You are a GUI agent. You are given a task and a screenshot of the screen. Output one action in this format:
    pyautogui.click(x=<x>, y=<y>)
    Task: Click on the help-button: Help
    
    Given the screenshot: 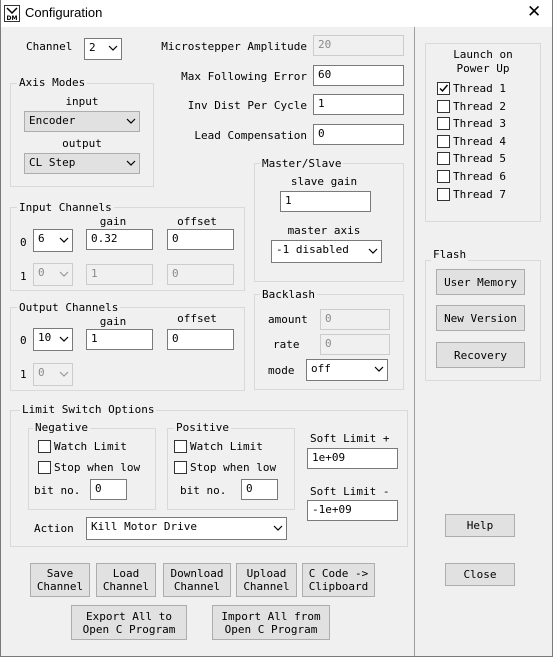 What is the action you would take?
    pyautogui.click(x=480, y=525)
    